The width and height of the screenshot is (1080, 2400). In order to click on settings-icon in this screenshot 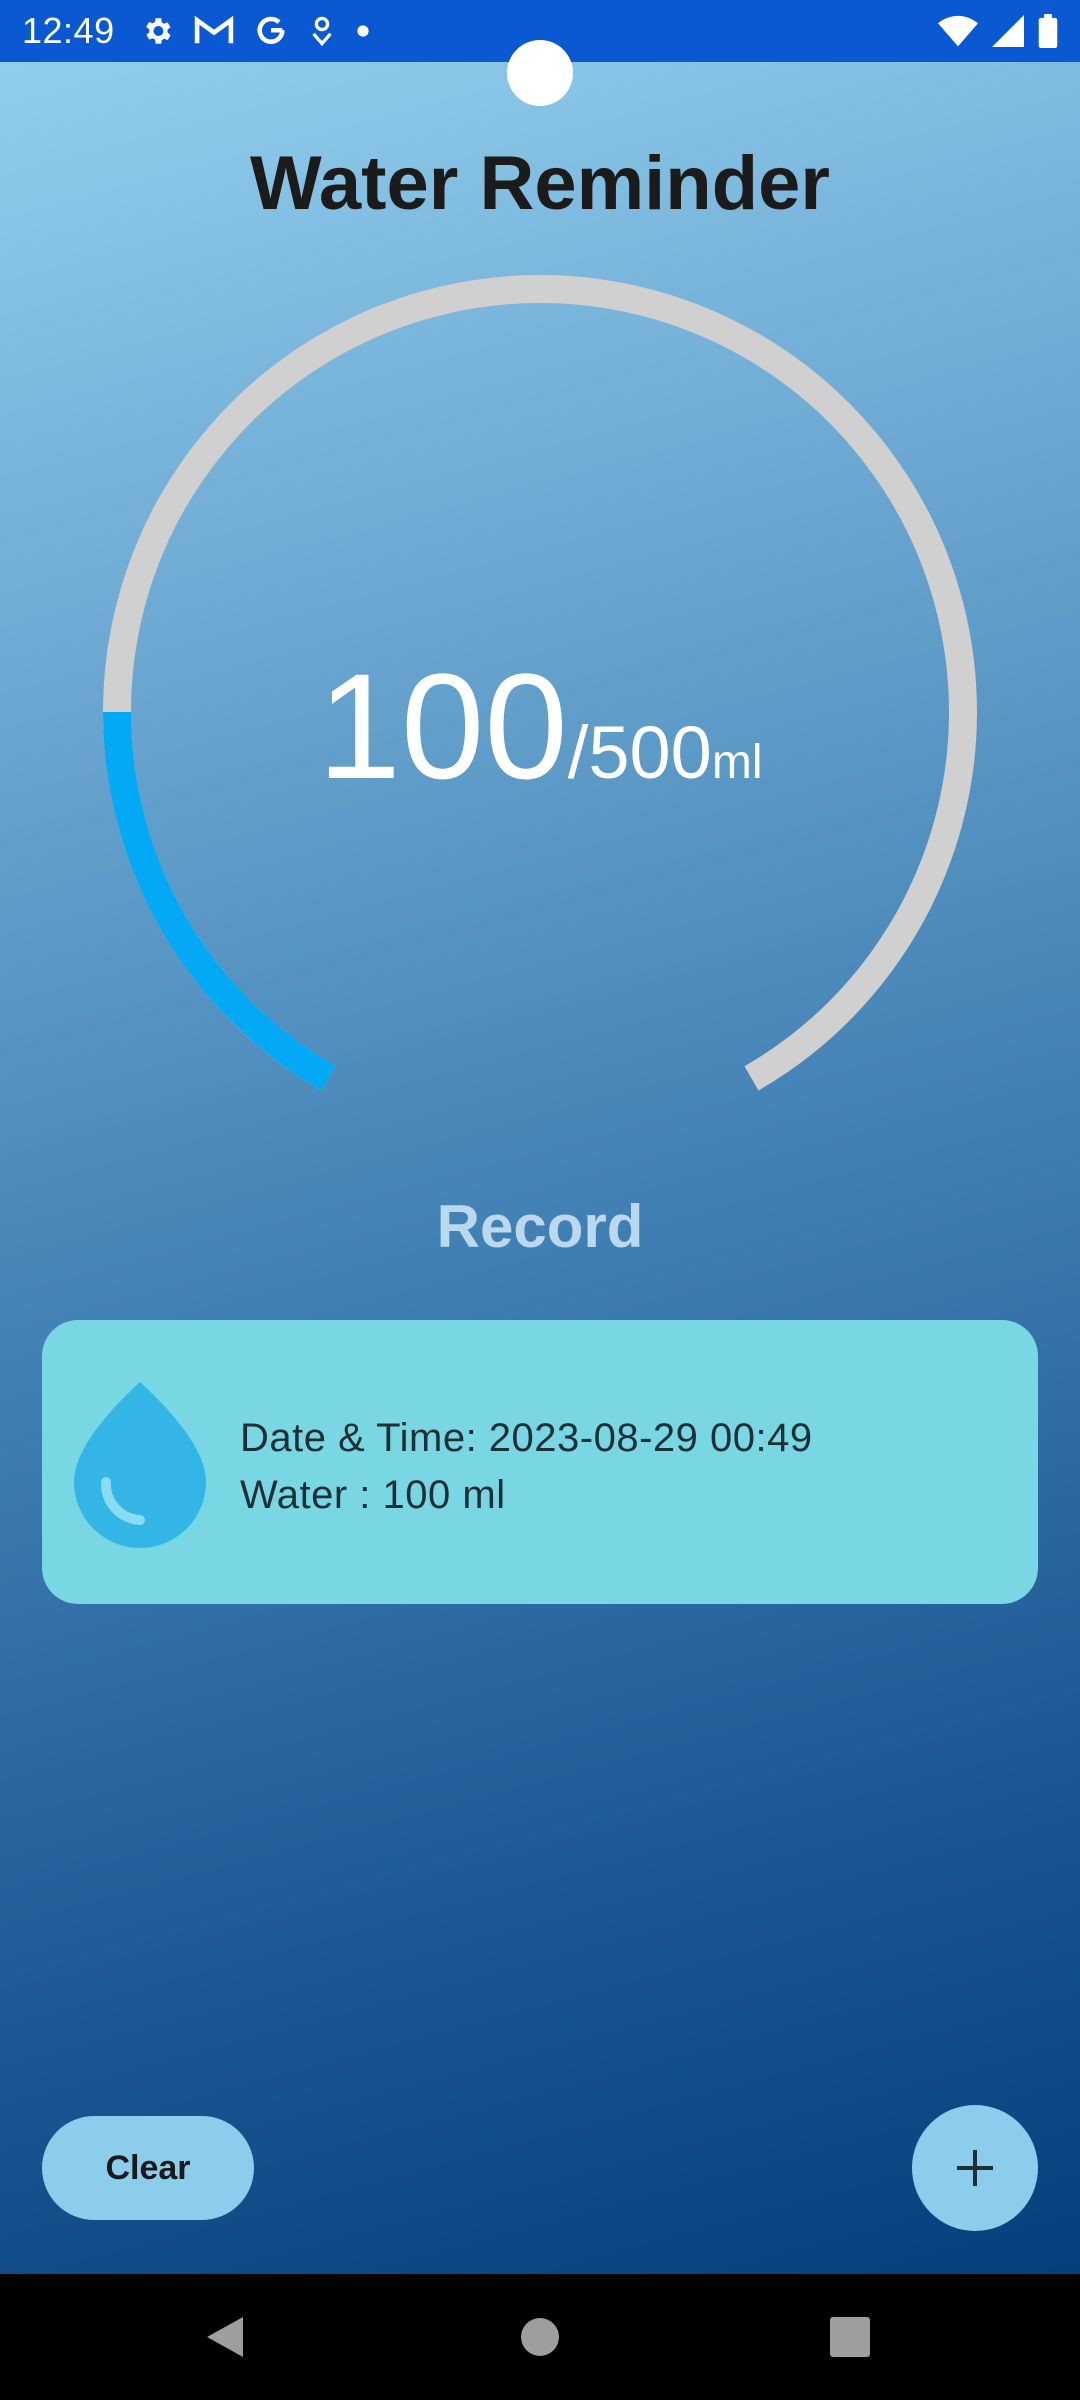, I will do `click(158, 31)`.